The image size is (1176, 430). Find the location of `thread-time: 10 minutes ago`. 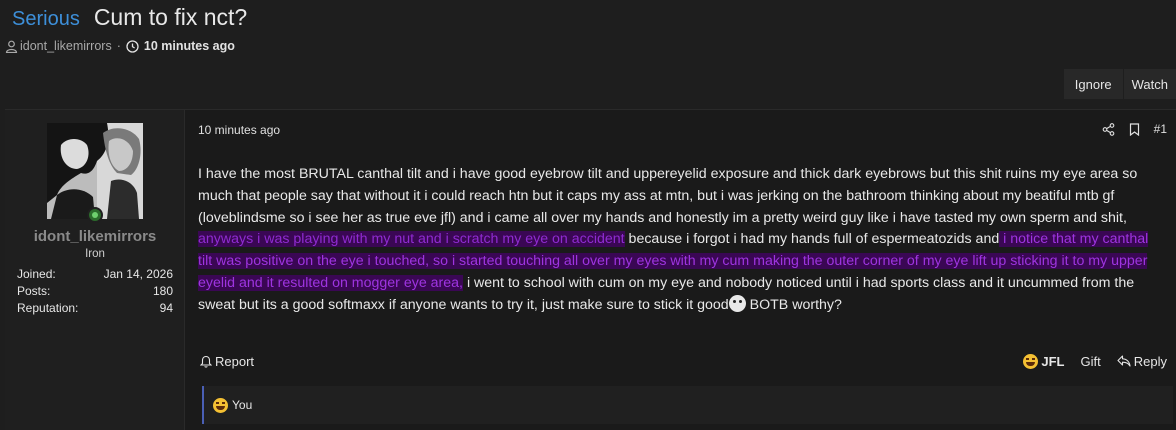

thread-time: 10 minutes ago is located at coordinates (189, 46).